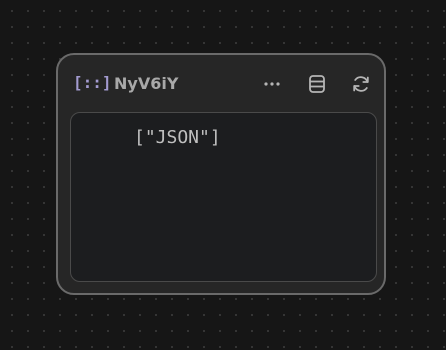 Image resolution: width=446 pixels, height=350 pixels. I want to click on more-button, so click(272, 84).